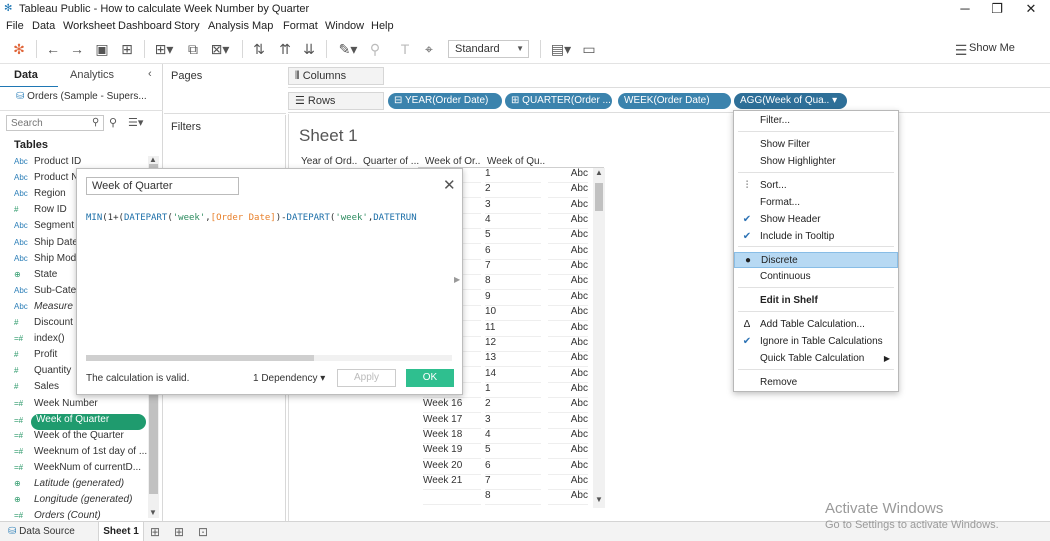 The image size is (1050, 541). What do you see at coordinates (113, 122) in the screenshot?
I see `filter-icon: ⚲` at bounding box center [113, 122].